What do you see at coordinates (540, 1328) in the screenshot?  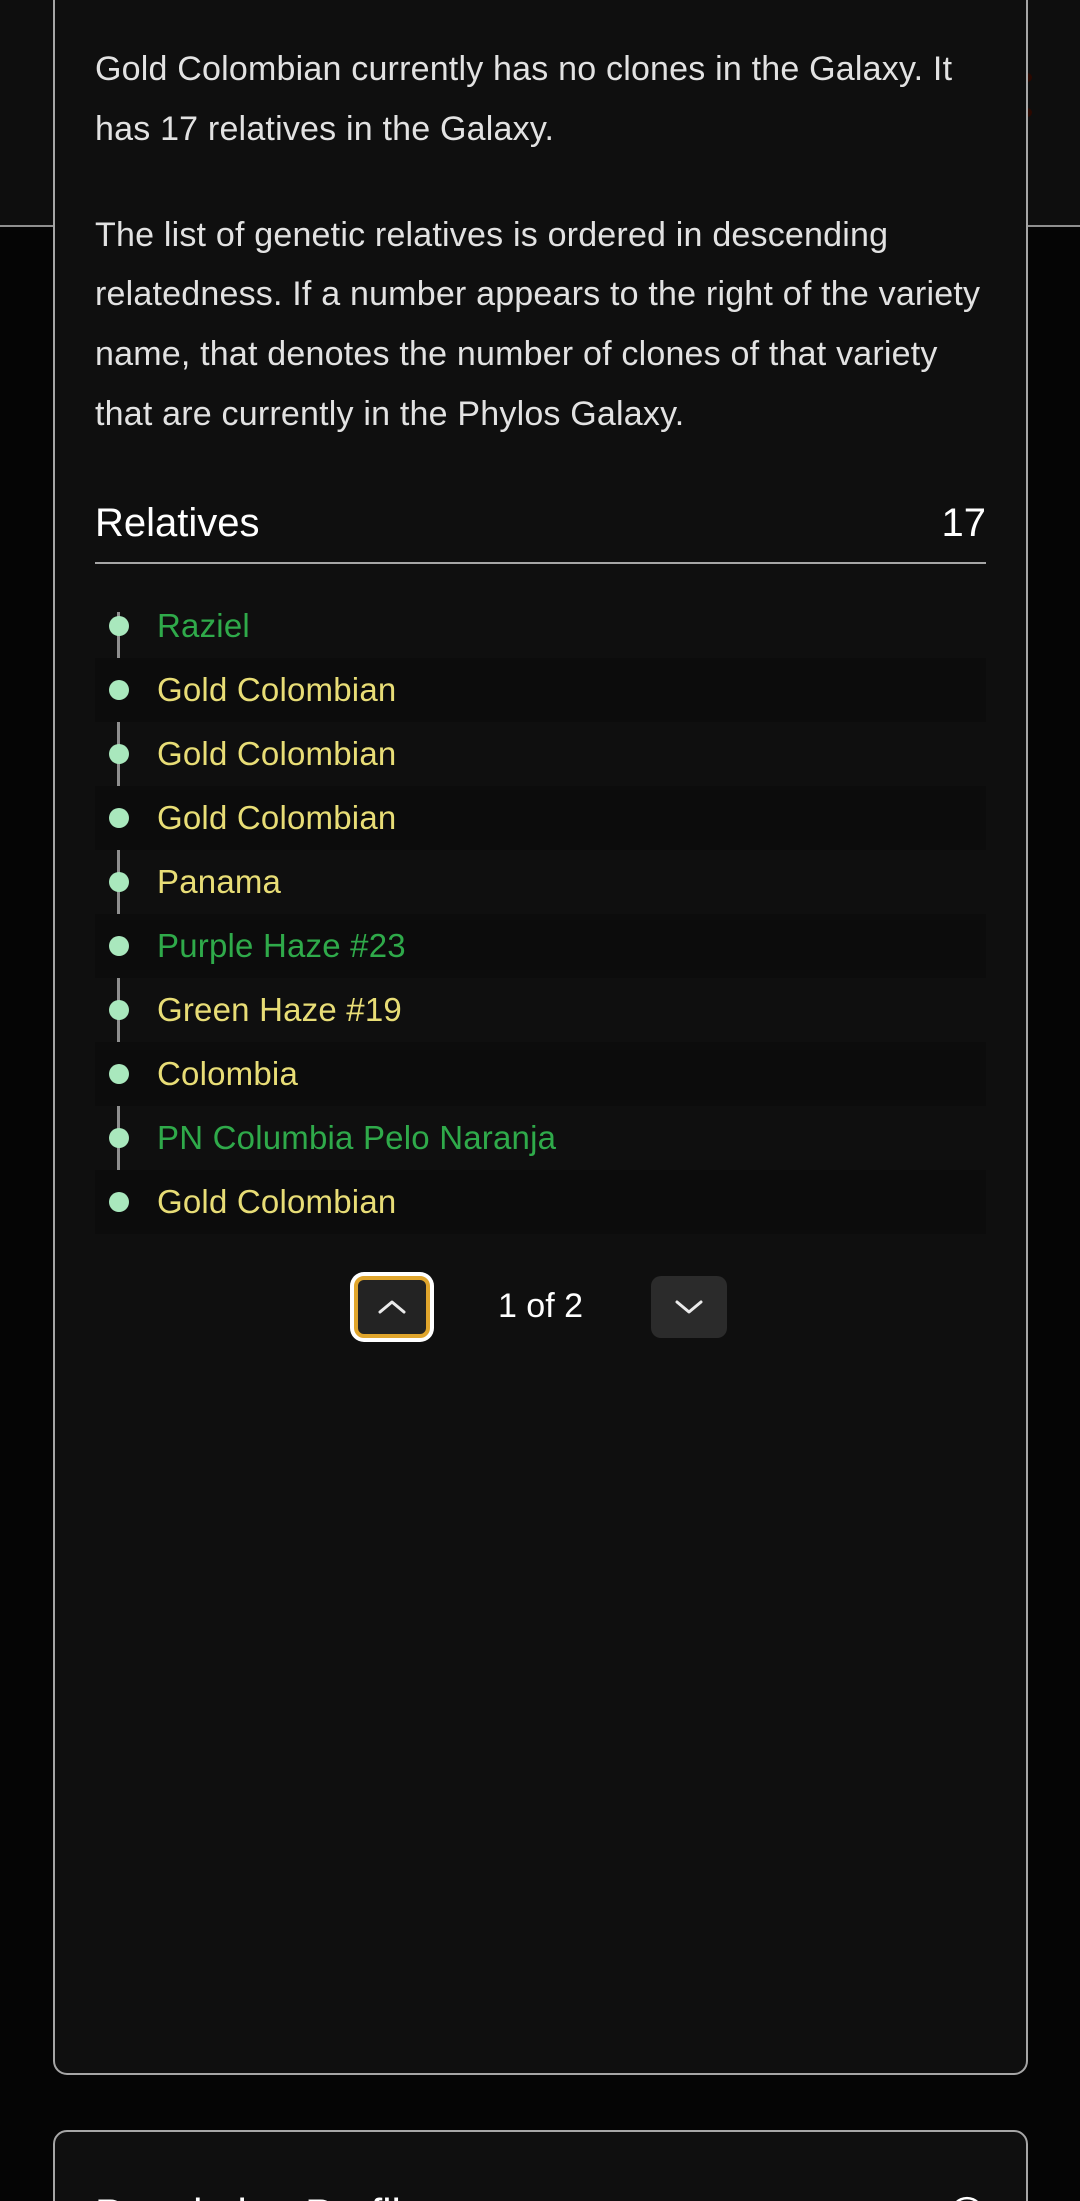 I see `pagination-controls: 1 of 2` at bounding box center [540, 1328].